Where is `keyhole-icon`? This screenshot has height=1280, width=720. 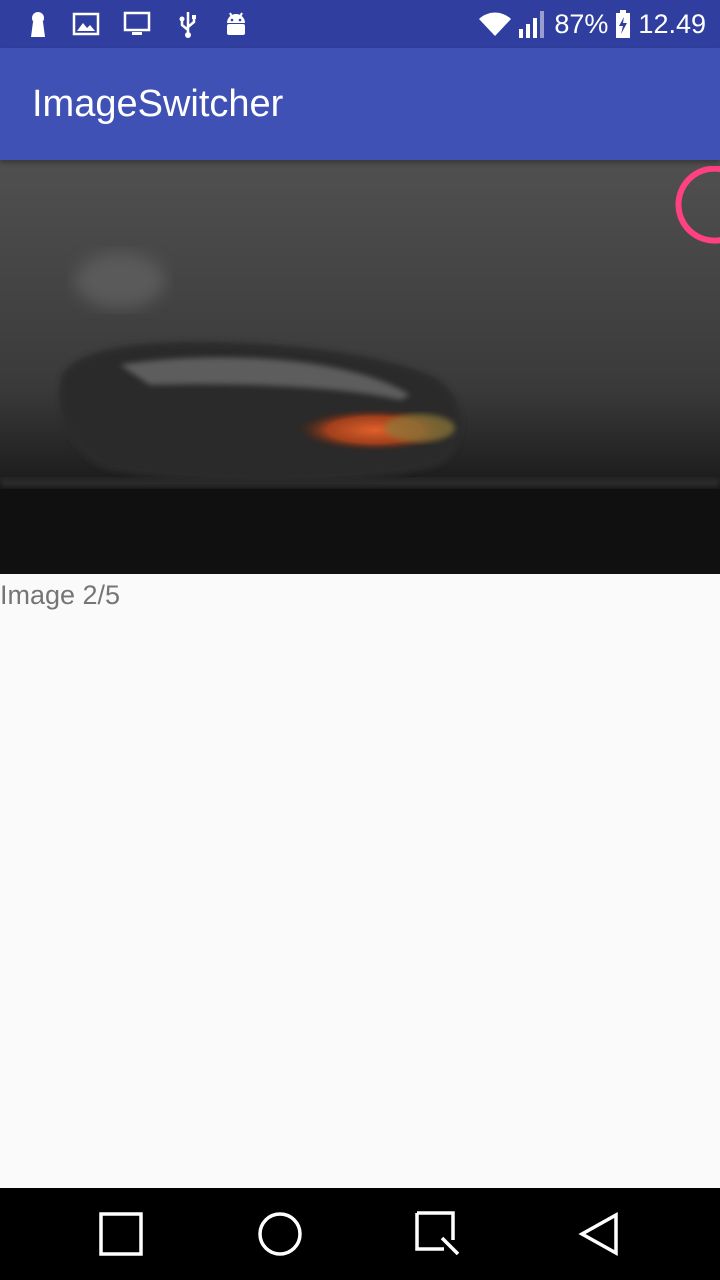
keyhole-icon is located at coordinates (38, 24).